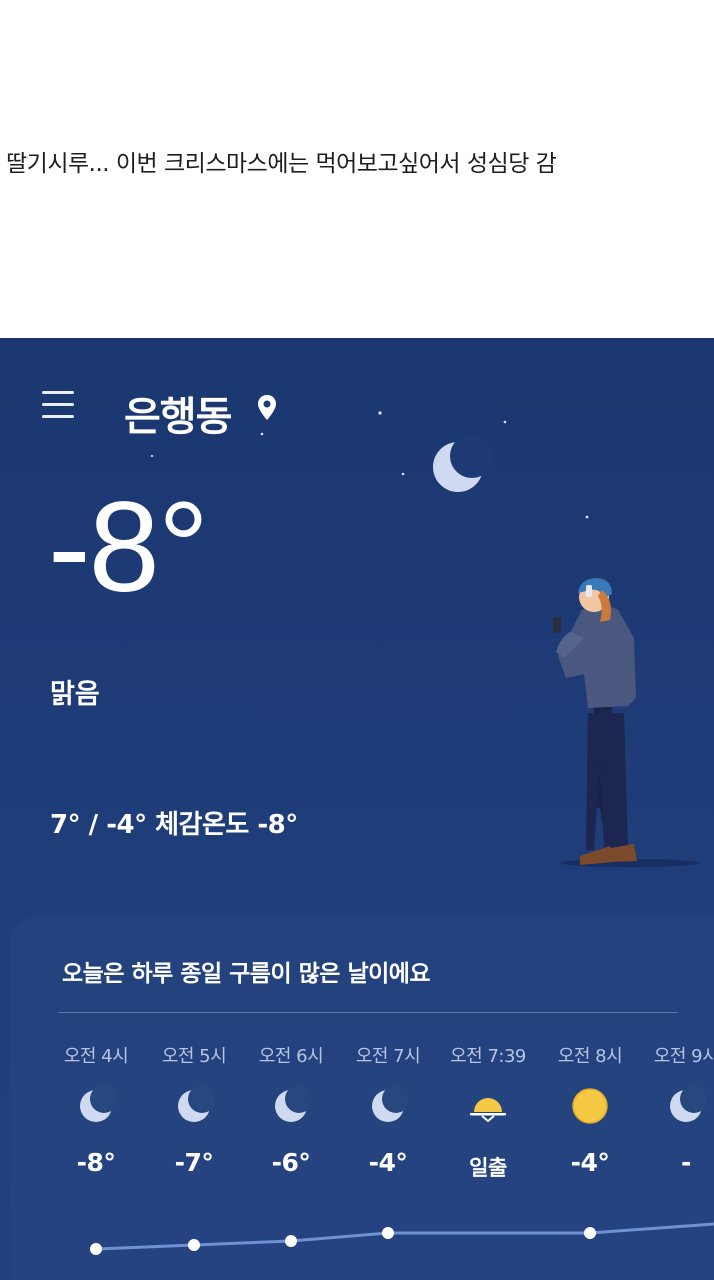  What do you see at coordinates (626, 722) in the screenshot?
I see `person-illustration` at bounding box center [626, 722].